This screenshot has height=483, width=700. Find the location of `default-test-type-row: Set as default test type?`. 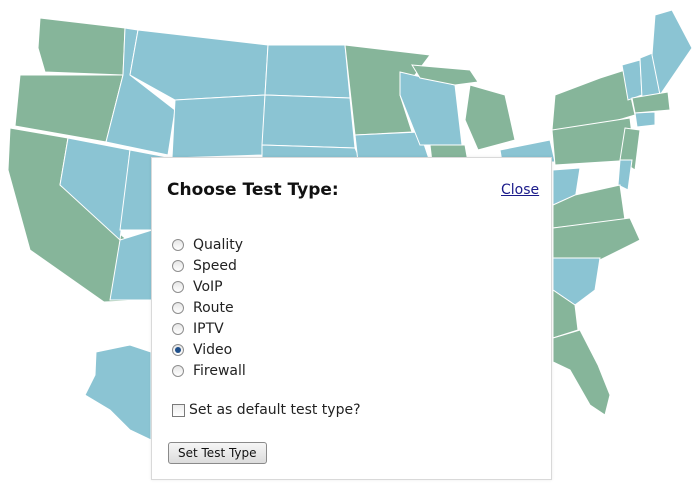

default-test-type-row: Set as default test type? is located at coordinates (266, 410).